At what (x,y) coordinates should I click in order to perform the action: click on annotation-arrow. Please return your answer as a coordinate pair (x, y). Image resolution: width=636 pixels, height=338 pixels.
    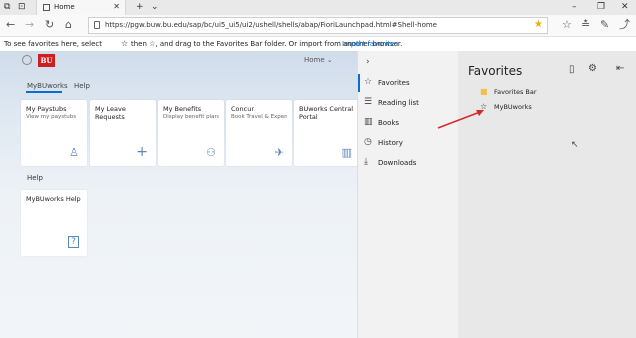
    Looking at the image, I should click on (460, 119).